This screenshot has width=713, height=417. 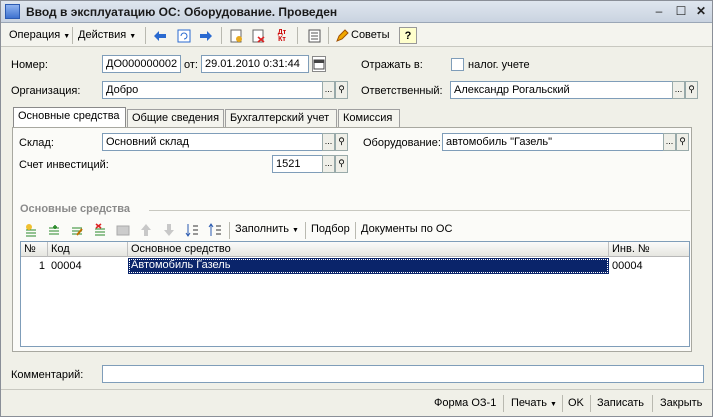 What do you see at coordinates (141, 64) in the screenshot?
I see `number-field: ДО000000002` at bounding box center [141, 64].